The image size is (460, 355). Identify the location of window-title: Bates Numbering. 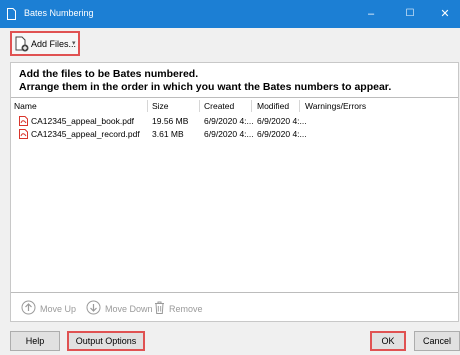
(59, 13).